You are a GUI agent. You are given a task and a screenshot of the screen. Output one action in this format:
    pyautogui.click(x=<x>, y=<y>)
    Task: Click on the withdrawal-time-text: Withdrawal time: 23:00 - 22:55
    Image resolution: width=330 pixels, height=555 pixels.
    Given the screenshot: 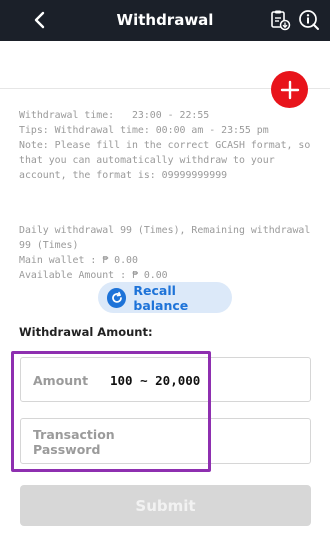 What is the action you would take?
    pyautogui.click(x=114, y=115)
    